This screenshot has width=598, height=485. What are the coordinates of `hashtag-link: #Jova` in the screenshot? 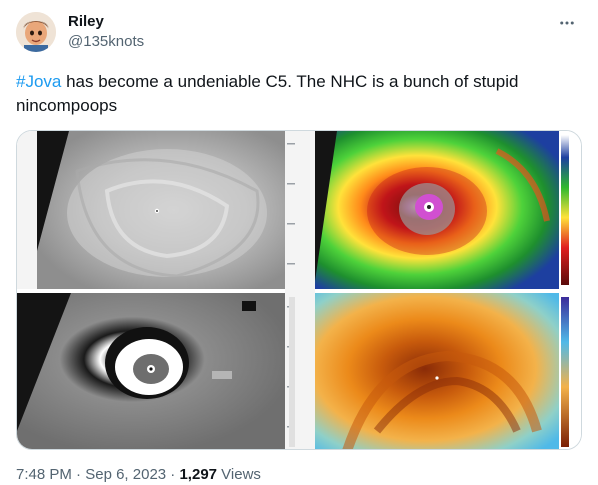 It's located at (38, 81).